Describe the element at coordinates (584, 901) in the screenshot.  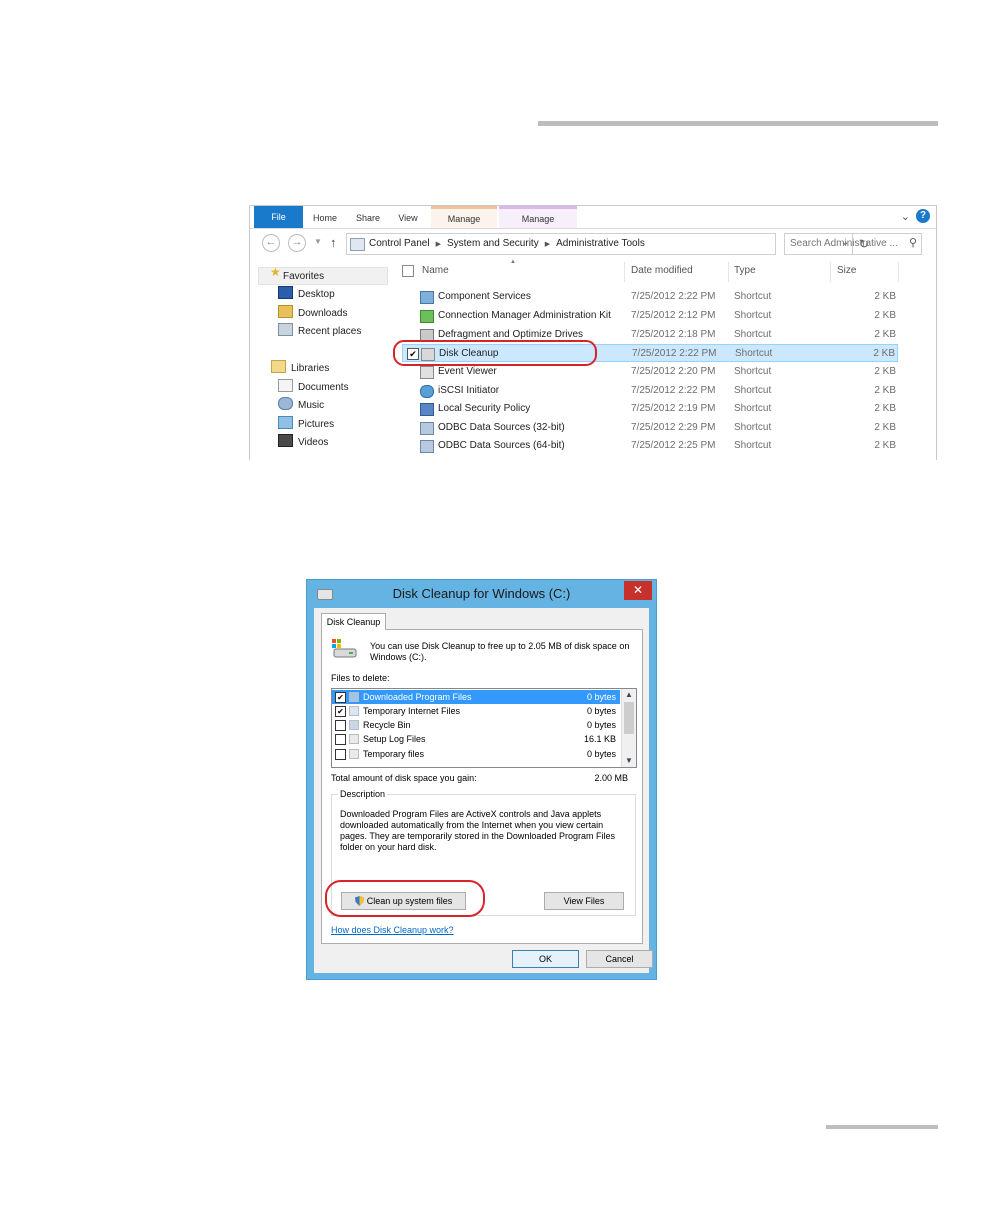
I see `view-files-button: View Files` at that location.